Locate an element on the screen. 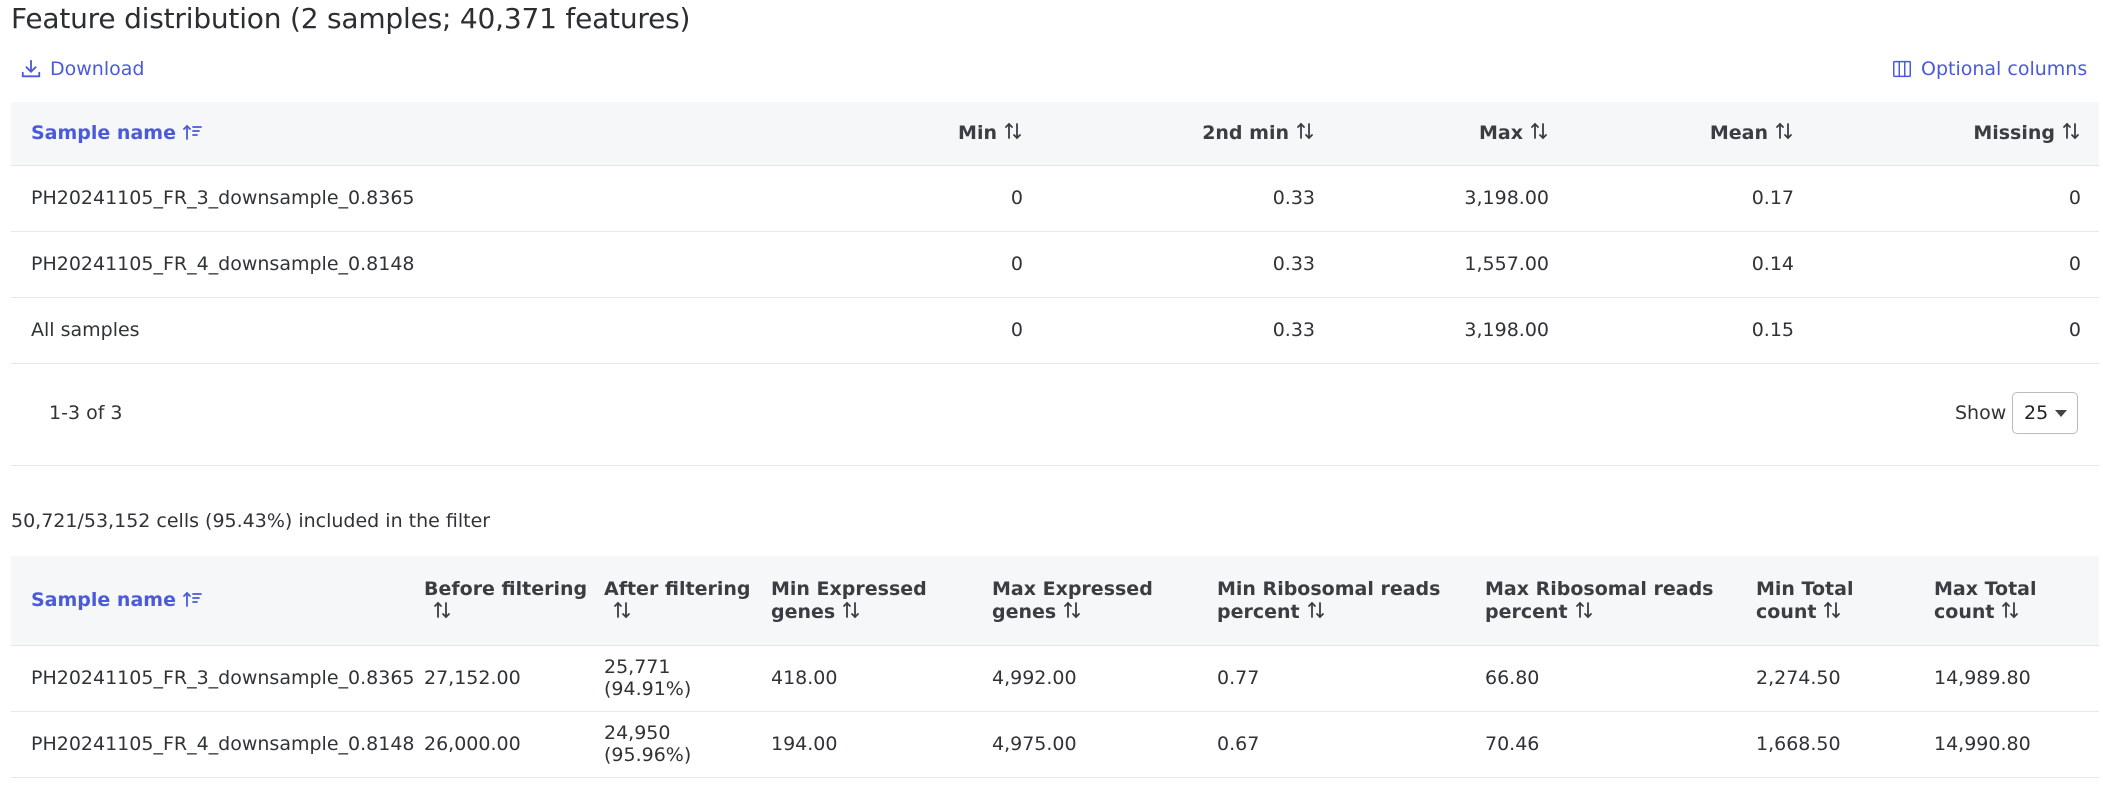 The height and width of the screenshot is (789, 2103). cell-min-total-count: 1,668.50 is located at coordinates (1845, 744).